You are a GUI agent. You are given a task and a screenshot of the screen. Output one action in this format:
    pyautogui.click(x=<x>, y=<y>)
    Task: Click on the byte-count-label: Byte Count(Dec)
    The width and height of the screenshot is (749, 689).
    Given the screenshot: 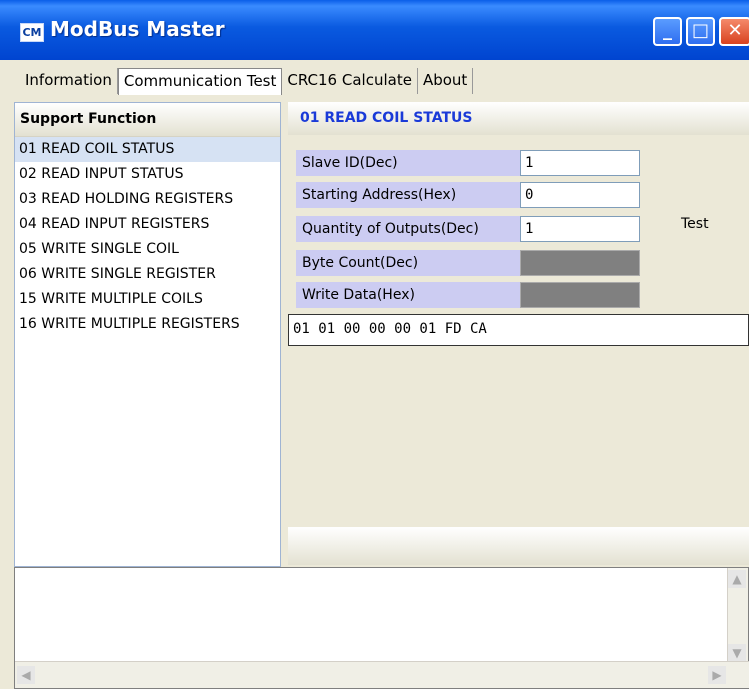 What is the action you would take?
    pyautogui.click(x=408, y=263)
    